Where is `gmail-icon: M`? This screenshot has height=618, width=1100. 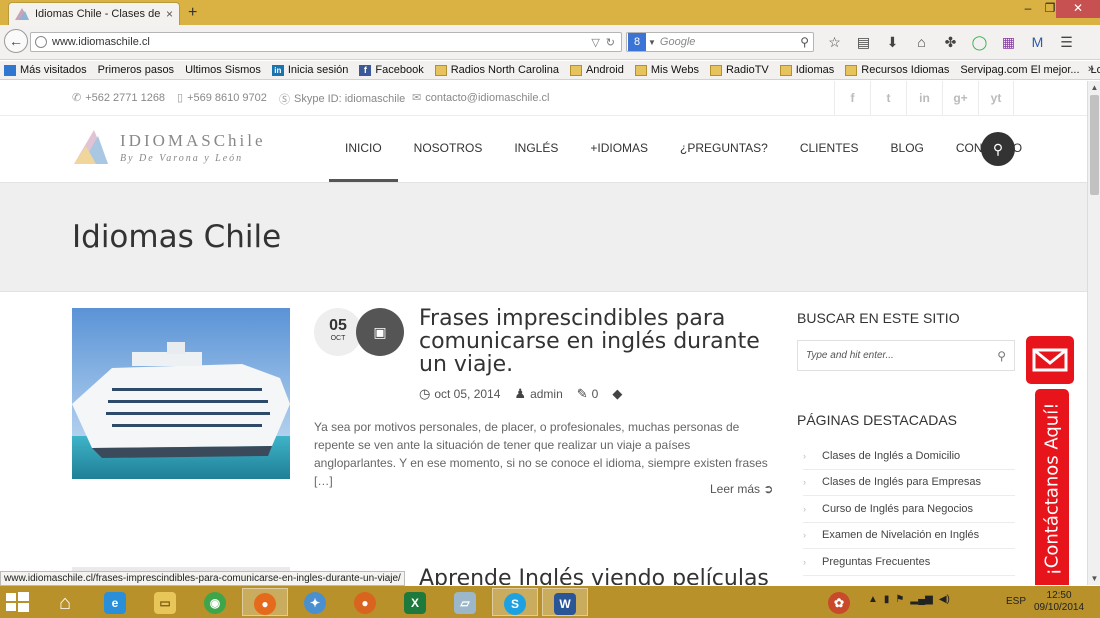 gmail-icon: M is located at coordinates (1037, 42).